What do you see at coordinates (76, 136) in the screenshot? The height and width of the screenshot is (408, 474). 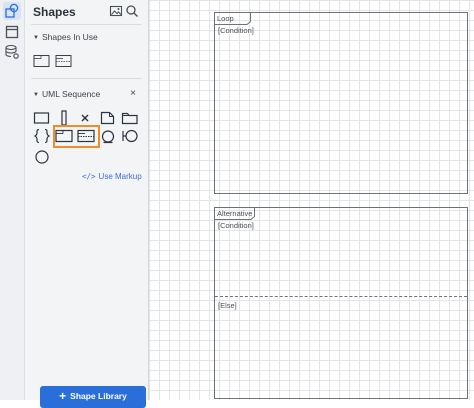 I see `shape-highlight` at bounding box center [76, 136].